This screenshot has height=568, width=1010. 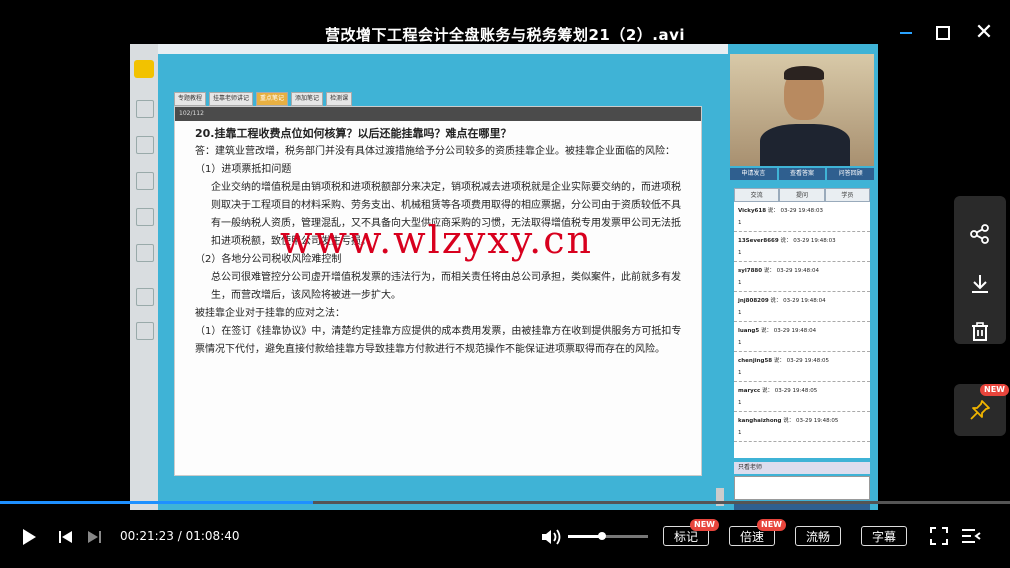 What do you see at coordinates (443, 49) in the screenshot?
I see `video-app-topbar` at bounding box center [443, 49].